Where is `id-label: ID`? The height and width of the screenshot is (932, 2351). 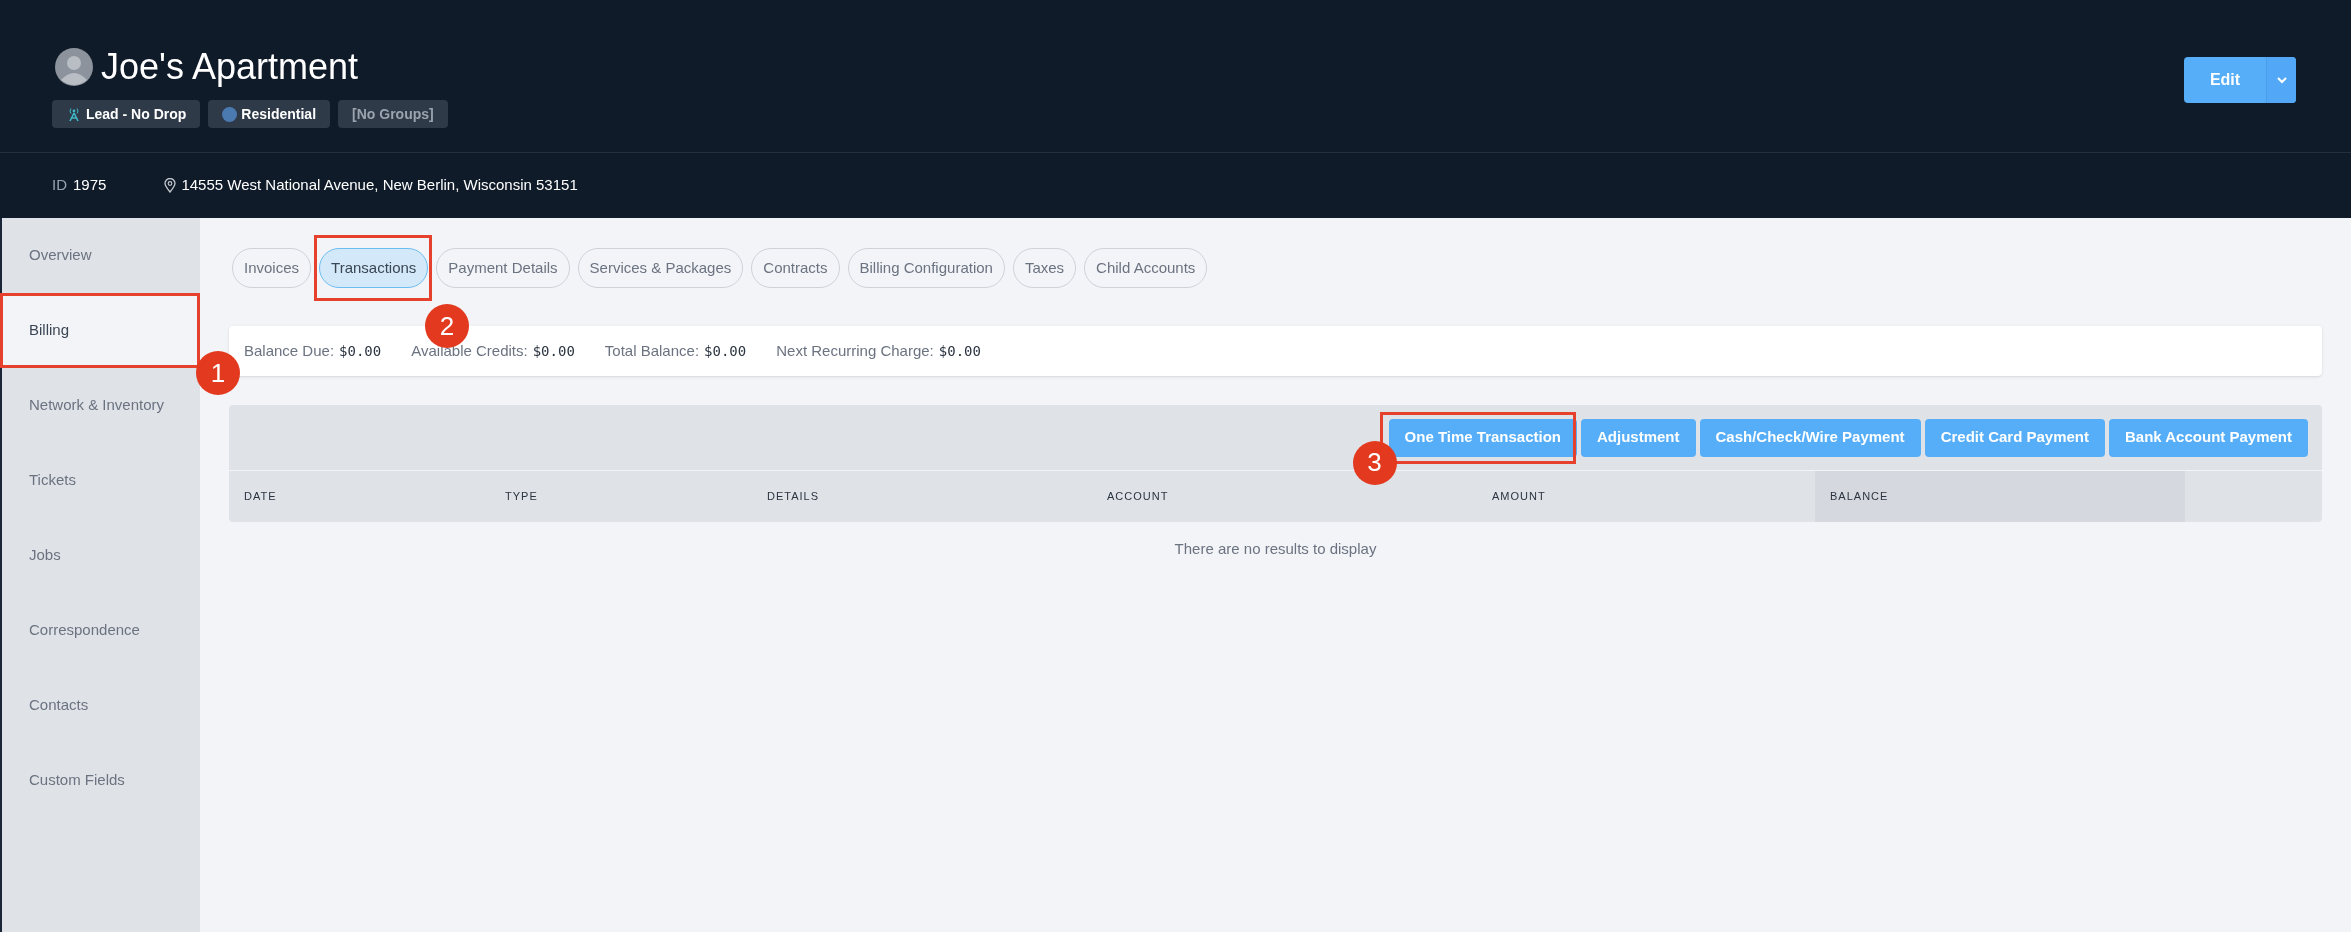 id-label: ID is located at coordinates (59, 185).